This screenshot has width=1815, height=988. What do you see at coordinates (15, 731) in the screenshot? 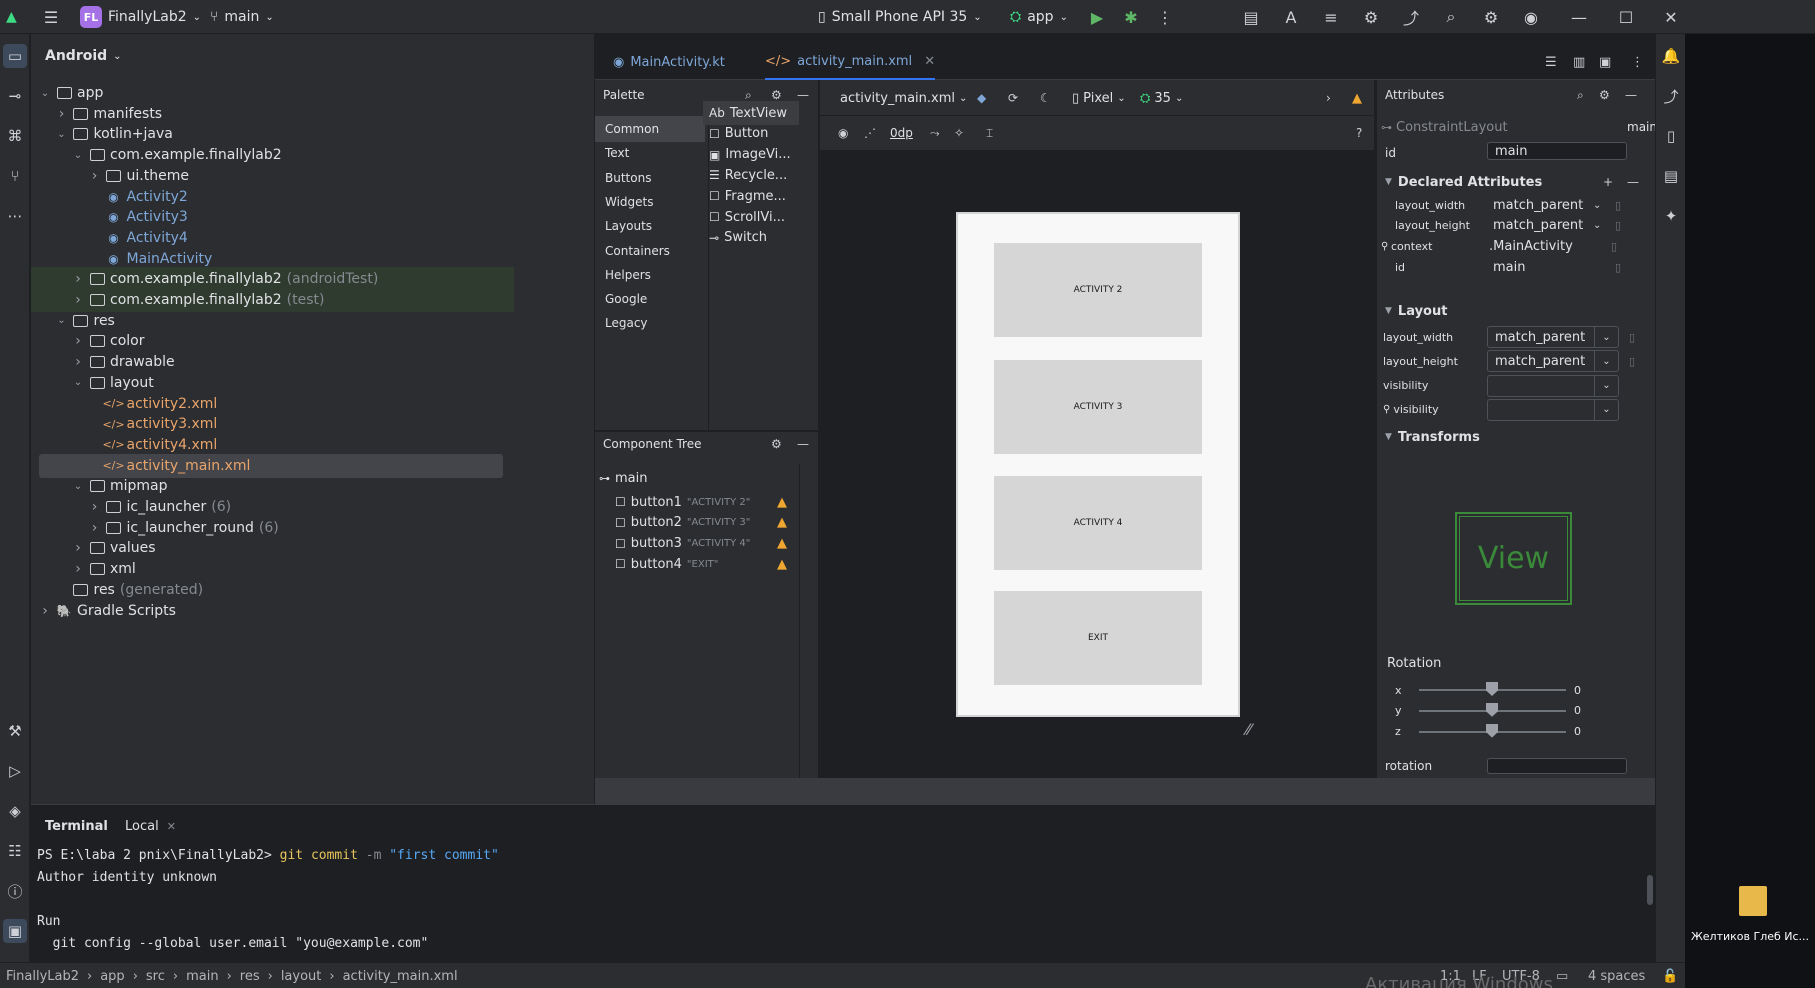
I see `build-tool-icon: ⚒` at bounding box center [15, 731].